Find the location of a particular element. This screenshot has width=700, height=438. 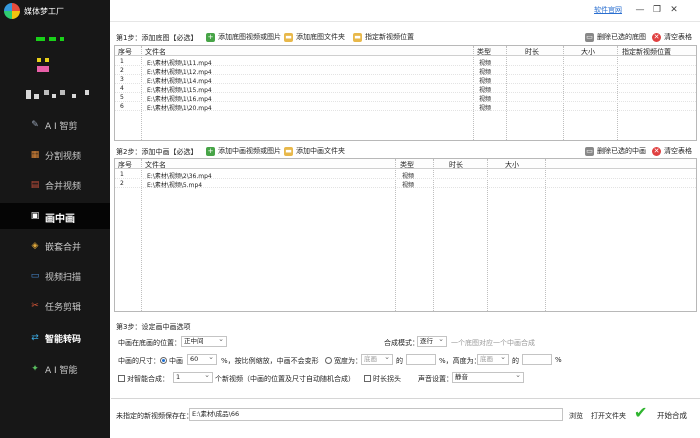

sidebar-item-split: ▦ 分割视频 is located at coordinates (55, 155).